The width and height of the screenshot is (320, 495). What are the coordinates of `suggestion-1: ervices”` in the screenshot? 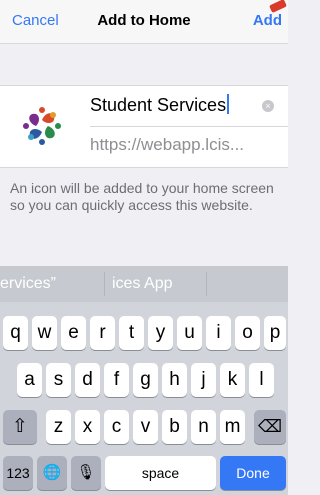 It's located at (28, 284).